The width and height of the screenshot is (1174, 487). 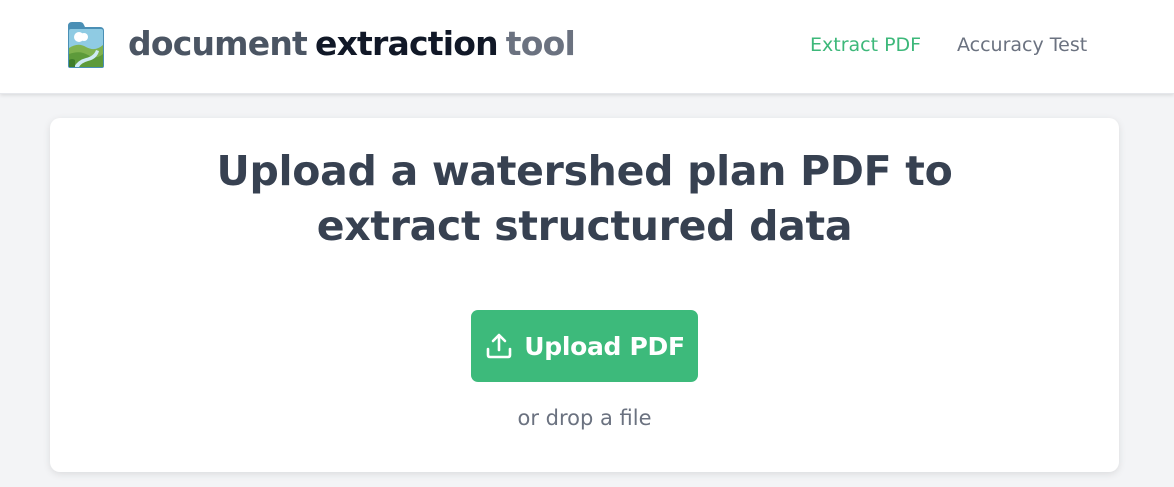 I want to click on page-title-line-2: extract structured data, so click(x=584, y=226).